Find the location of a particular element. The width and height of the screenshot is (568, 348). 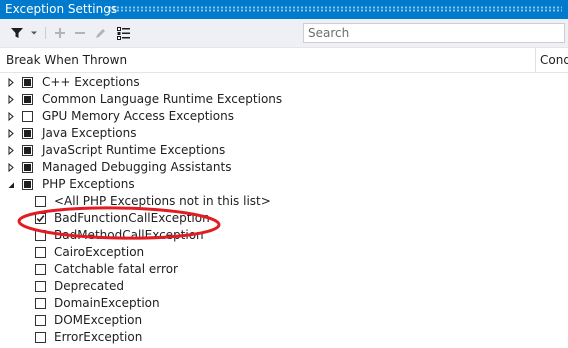

add-icon is located at coordinates (60, 33).